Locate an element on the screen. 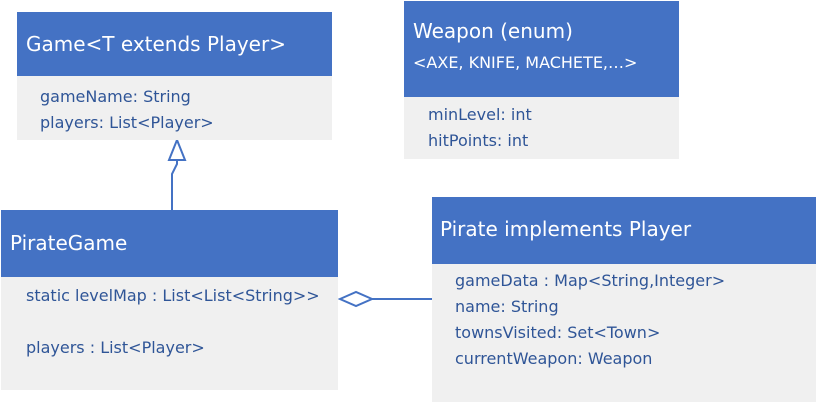  pirate-attr-game-data: gameData : Map<String,Integer> is located at coordinates (590, 280).